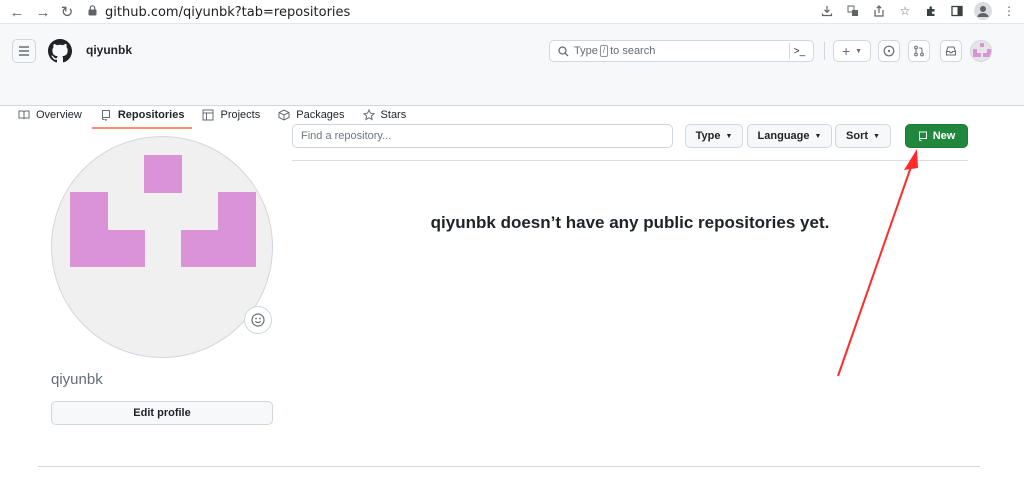 This screenshot has width=1024, height=499. What do you see at coordinates (983, 11) in the screenshot?
I see `profile-icon` at bounding box center [983, 11].